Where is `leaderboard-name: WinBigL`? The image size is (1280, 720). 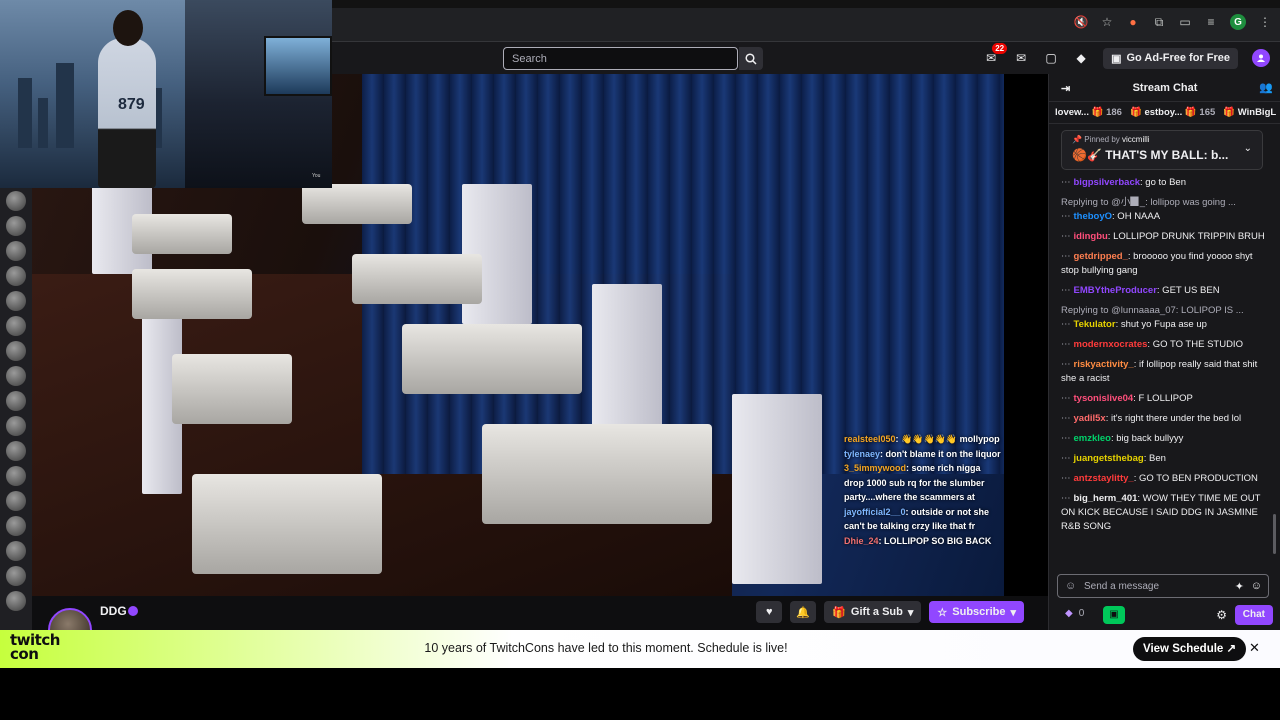 leaderboard-name: WinBigL is located at coordinates (1257, 112).